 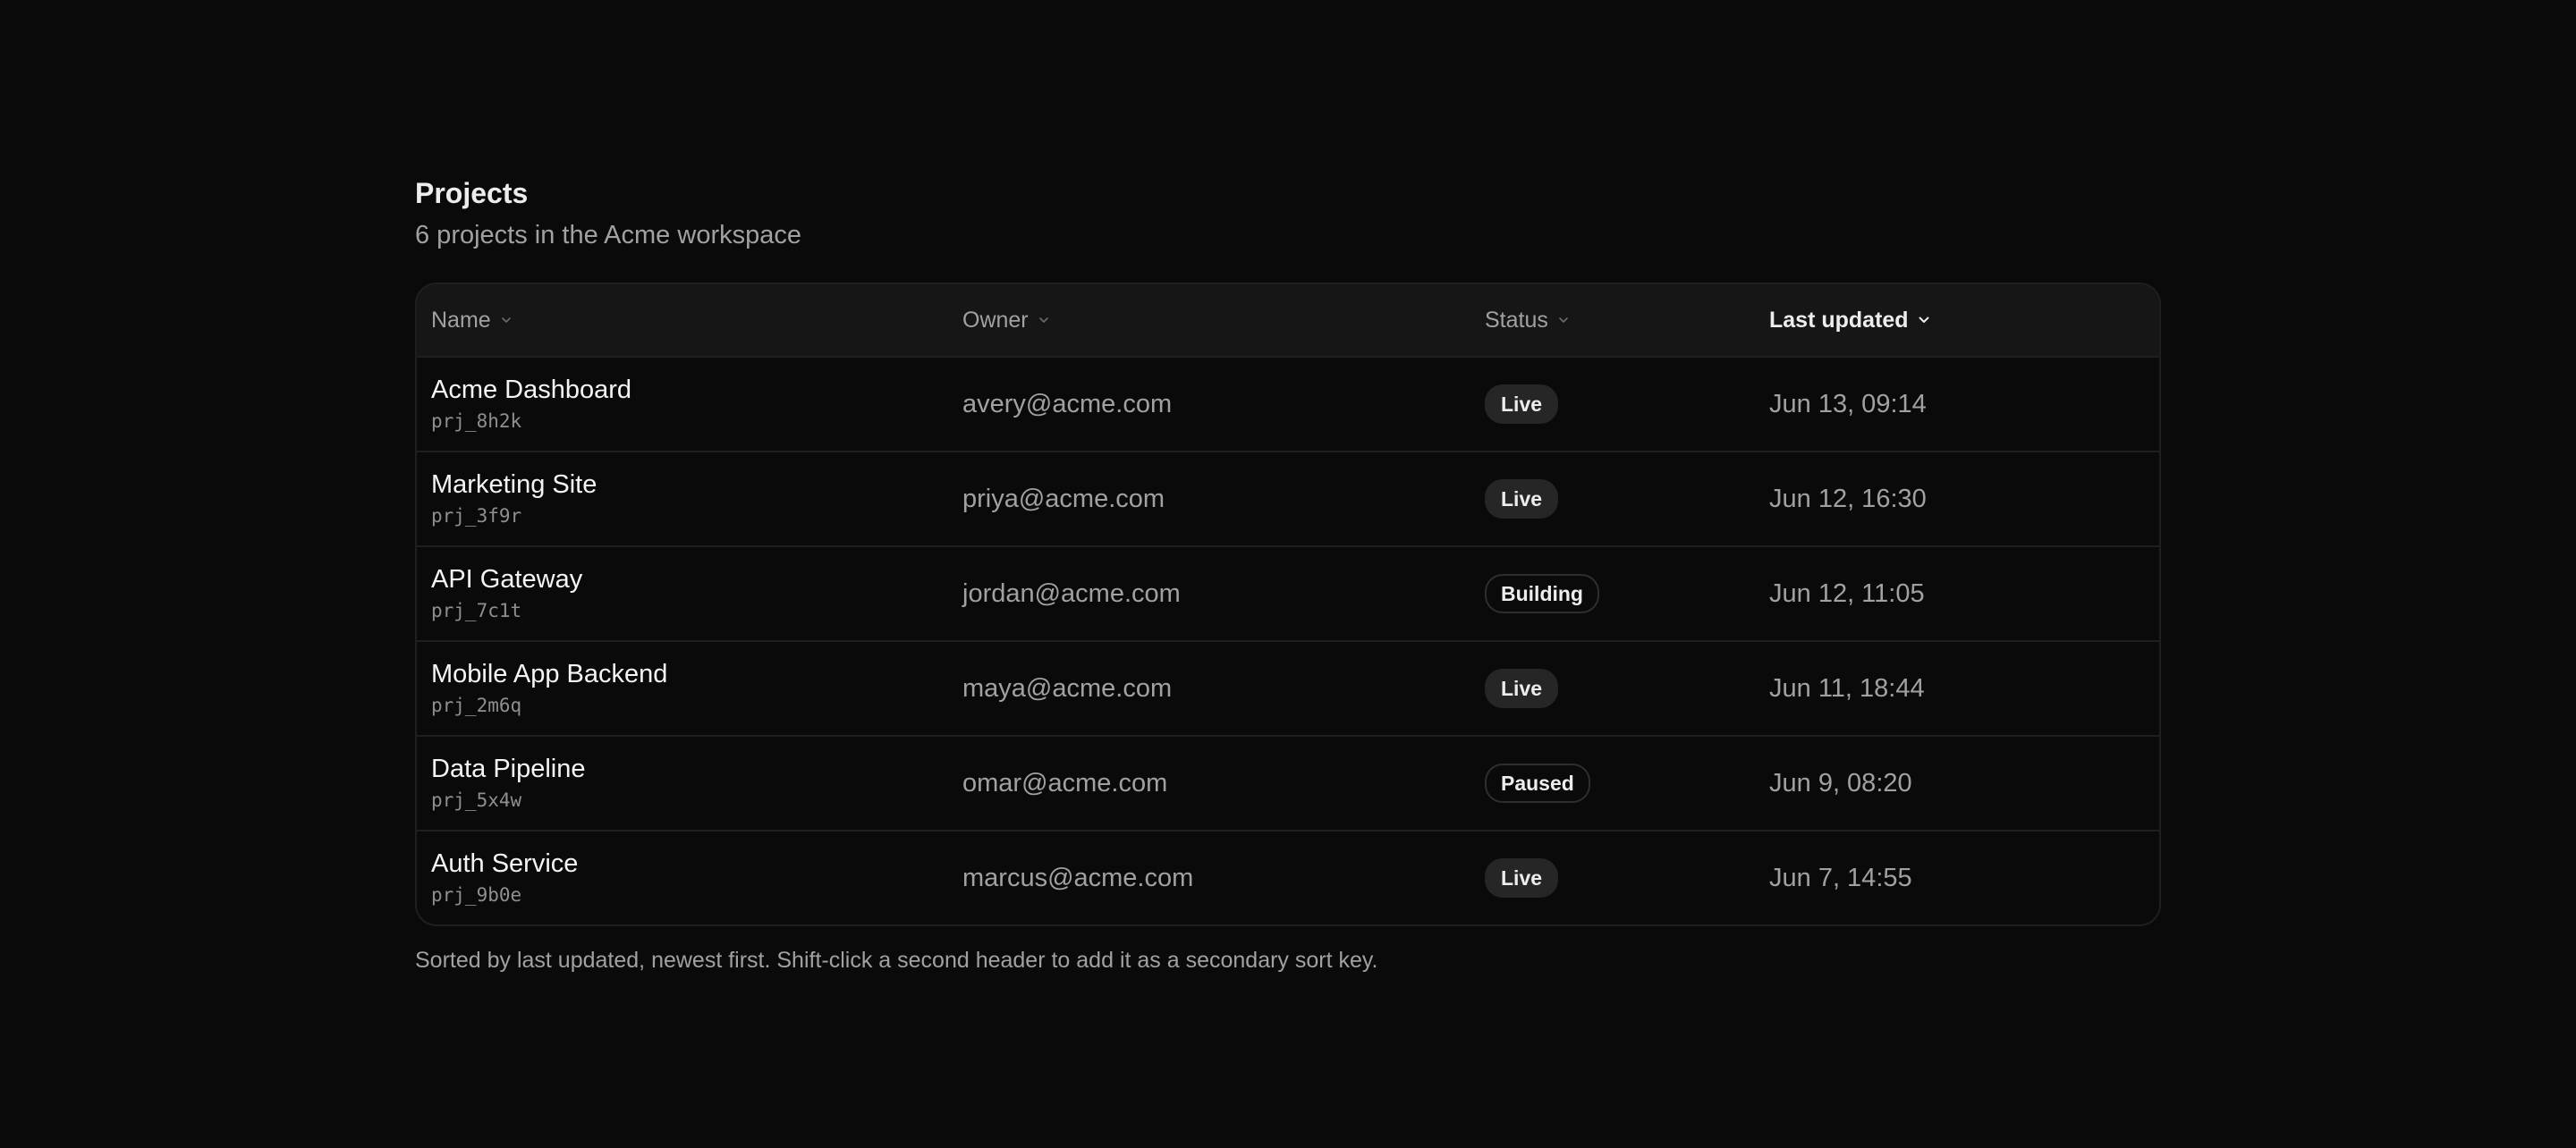 I want to click on last-updated: Jun 12, 11:05, so click(x=1847, y=593).